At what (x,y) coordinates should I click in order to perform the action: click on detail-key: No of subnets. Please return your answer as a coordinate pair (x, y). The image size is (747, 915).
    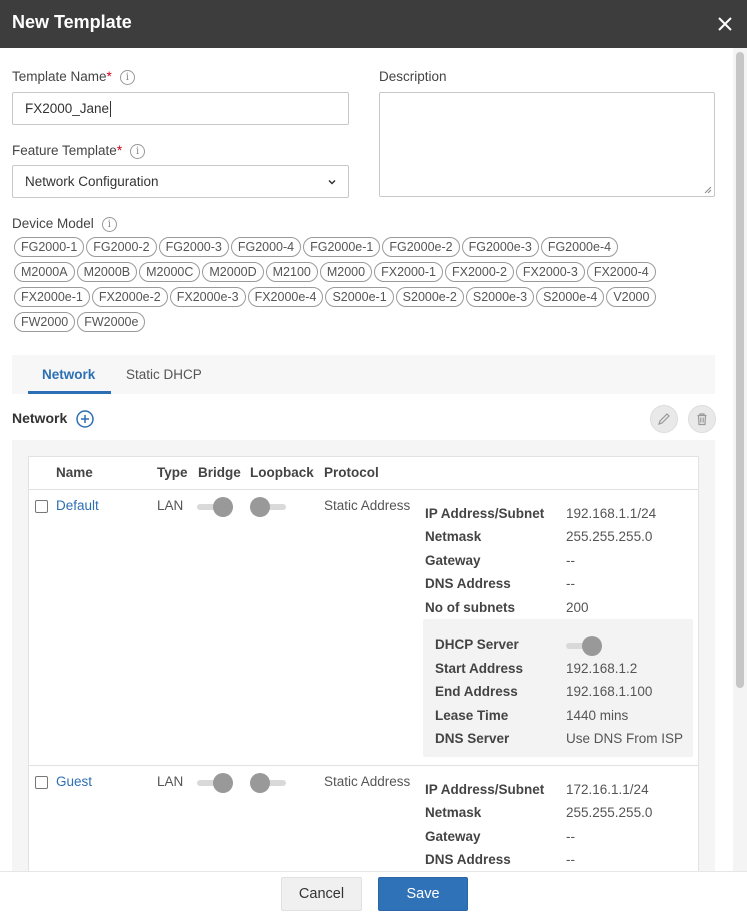
    Looking at the image, I should click on (470, 607).